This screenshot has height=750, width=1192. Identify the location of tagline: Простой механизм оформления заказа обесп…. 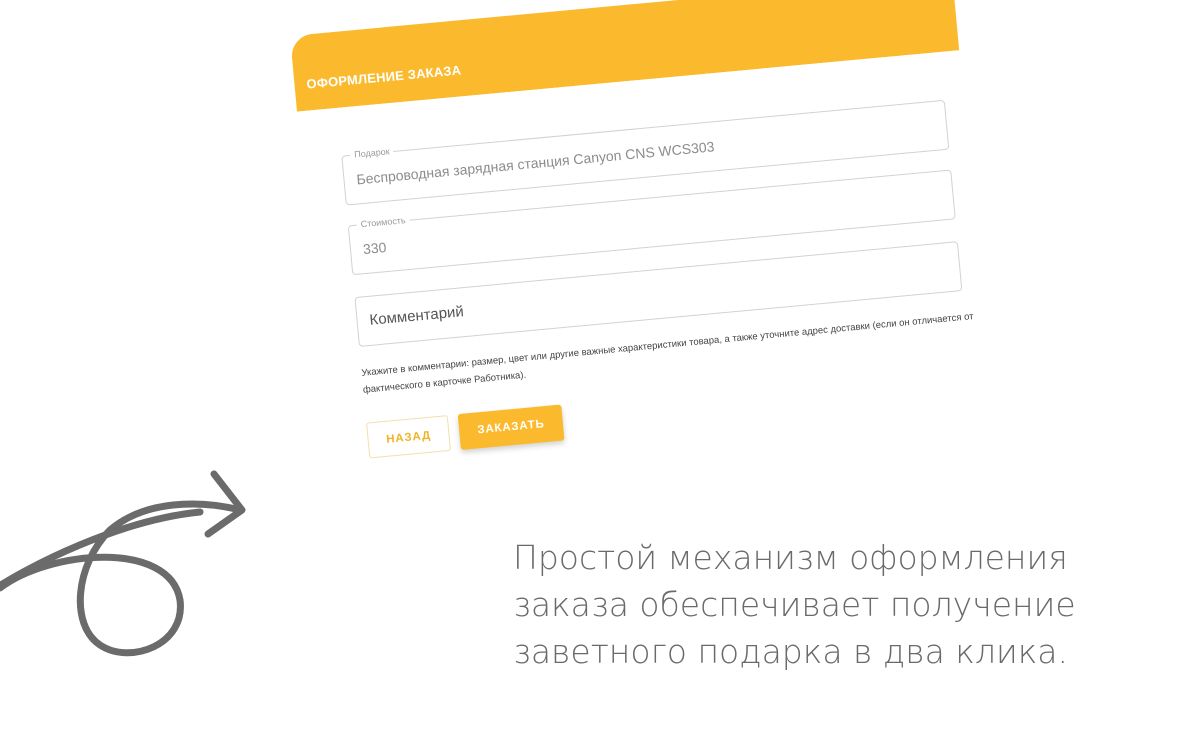
(848, 604).